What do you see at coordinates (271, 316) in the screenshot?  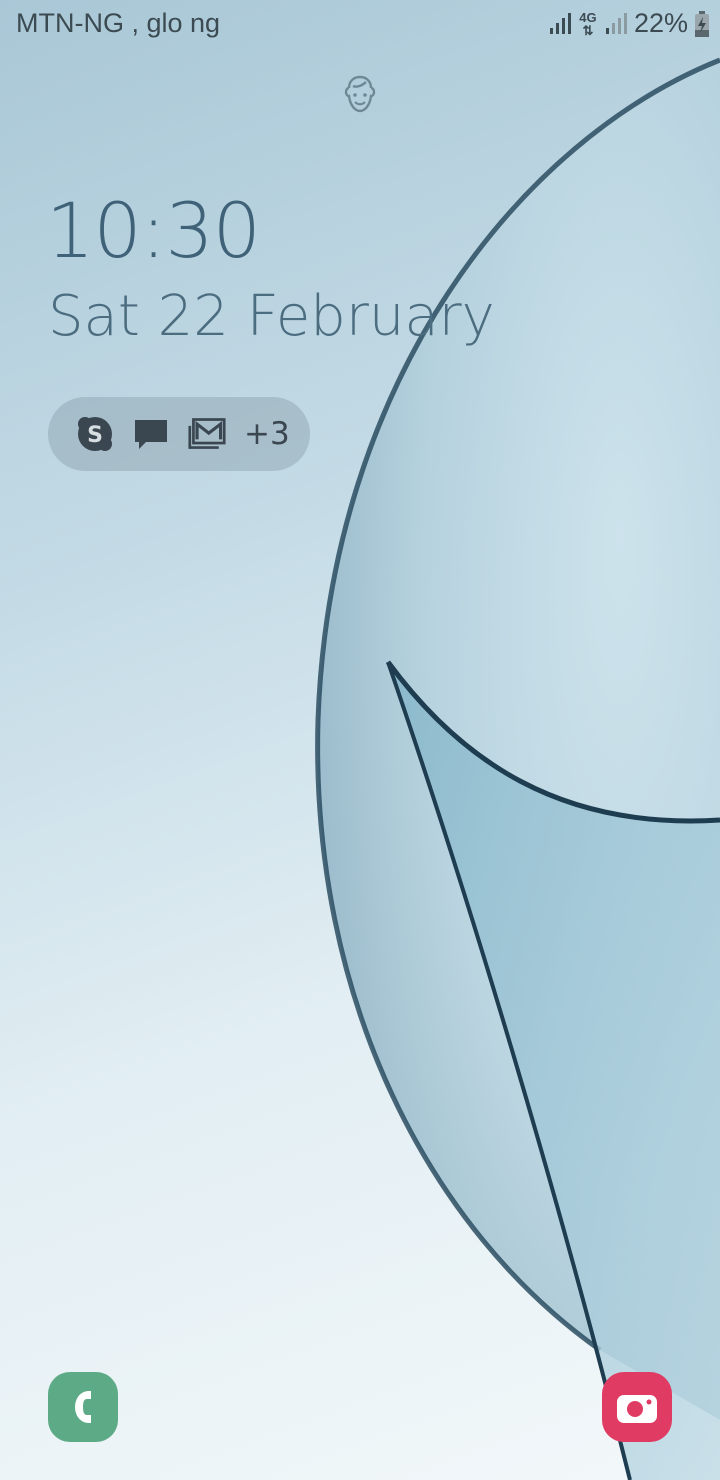 I see `lockscreen-date: Sat 22 February` at bounding box center [271, 316].